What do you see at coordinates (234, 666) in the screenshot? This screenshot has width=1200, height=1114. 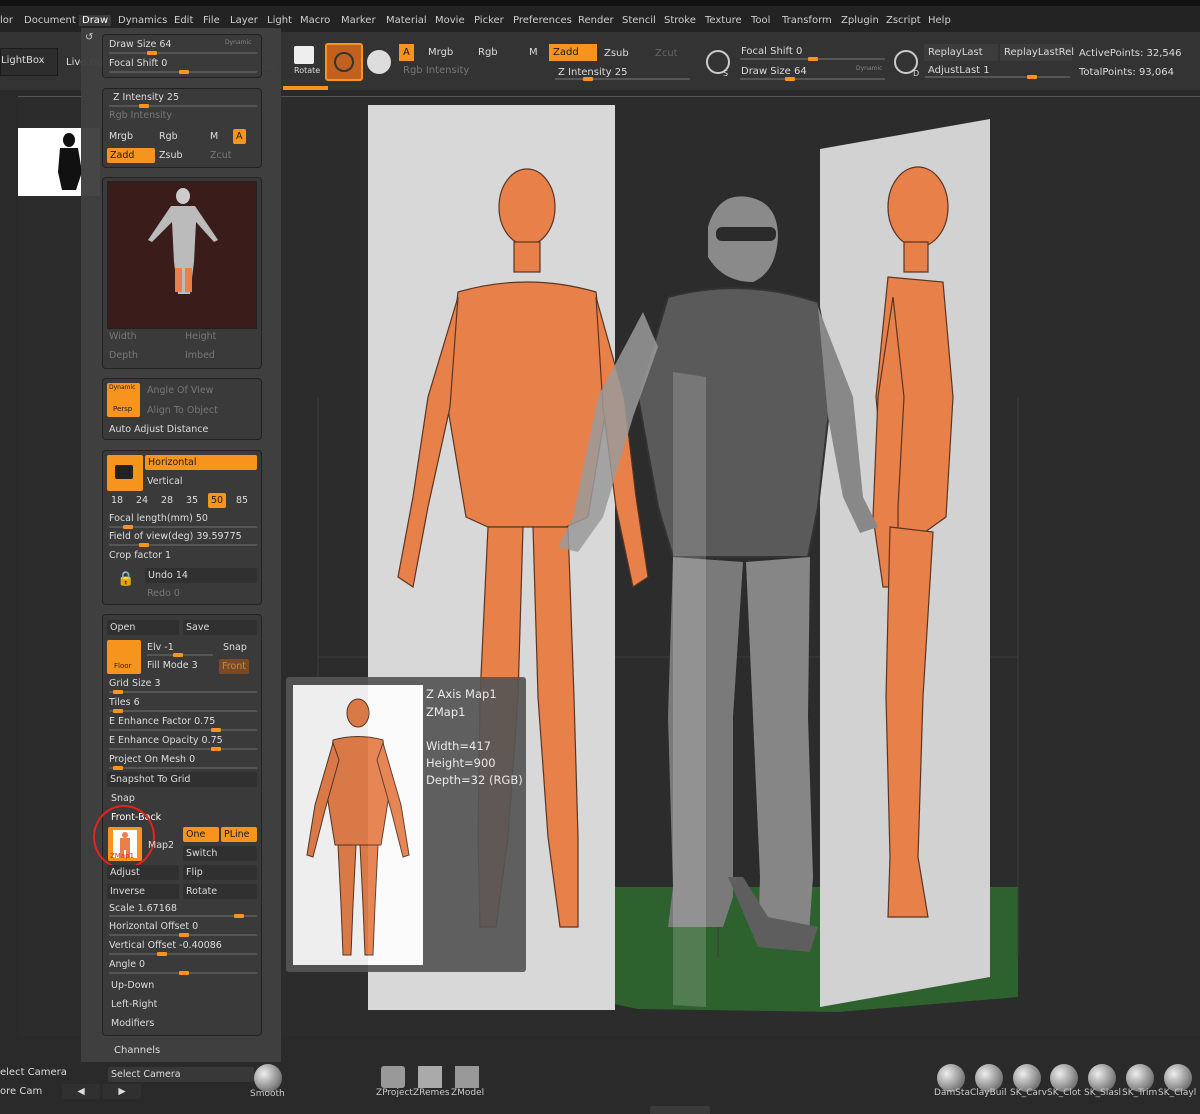 I see `panel-front: Front` at bounding box center [234, 666].